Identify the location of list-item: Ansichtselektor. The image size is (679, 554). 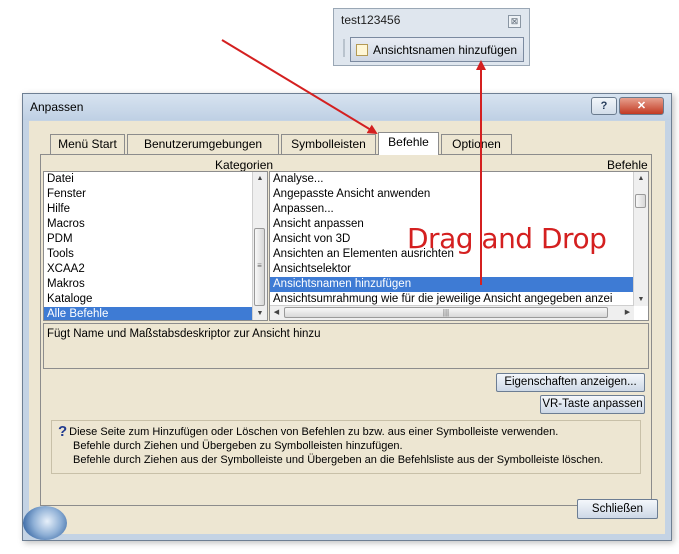
(459, 269).